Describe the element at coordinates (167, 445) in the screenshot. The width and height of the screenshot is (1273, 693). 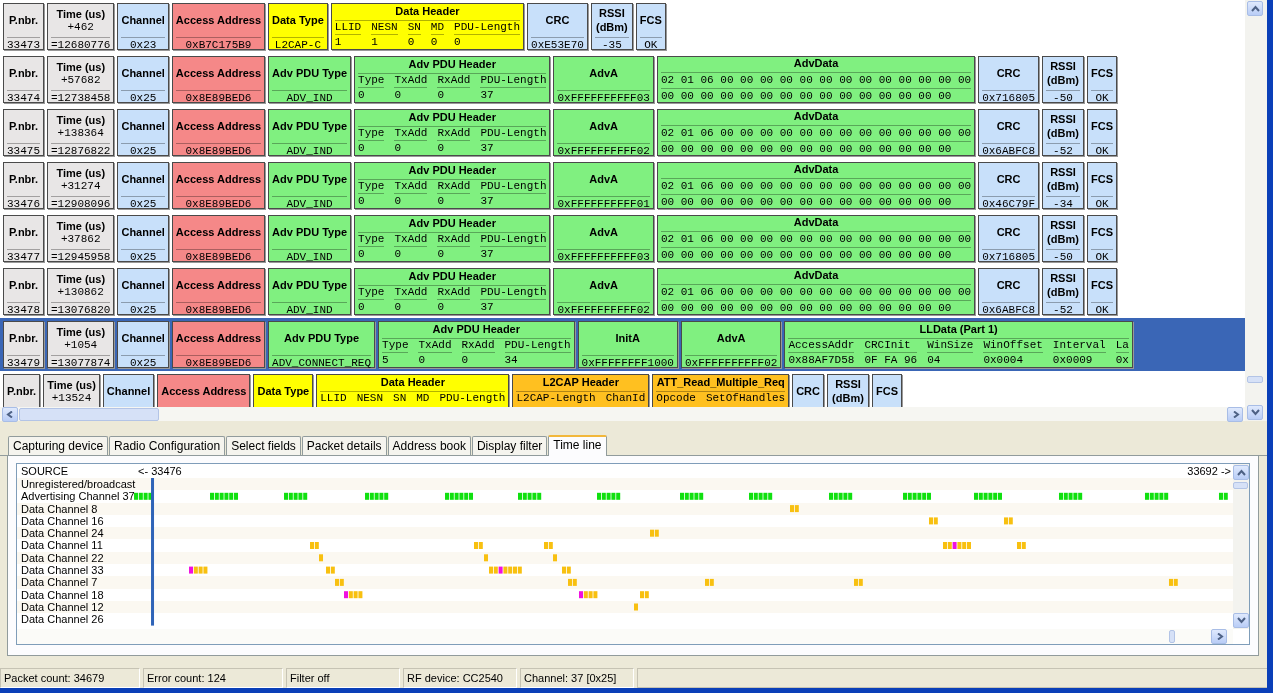
I see `tab: Radio Configuration` at that location.